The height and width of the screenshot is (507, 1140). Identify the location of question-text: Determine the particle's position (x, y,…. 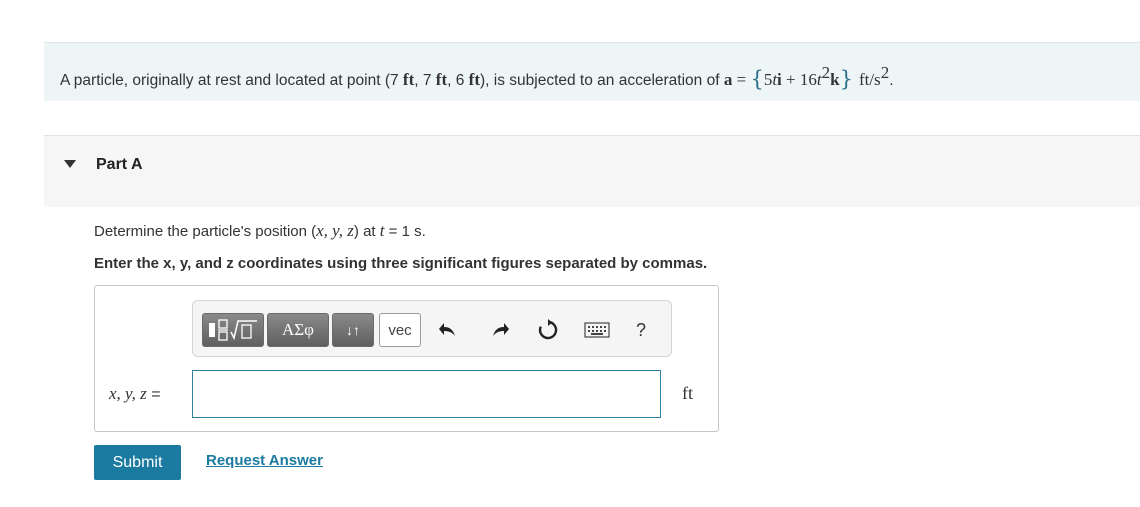
(260, 231).